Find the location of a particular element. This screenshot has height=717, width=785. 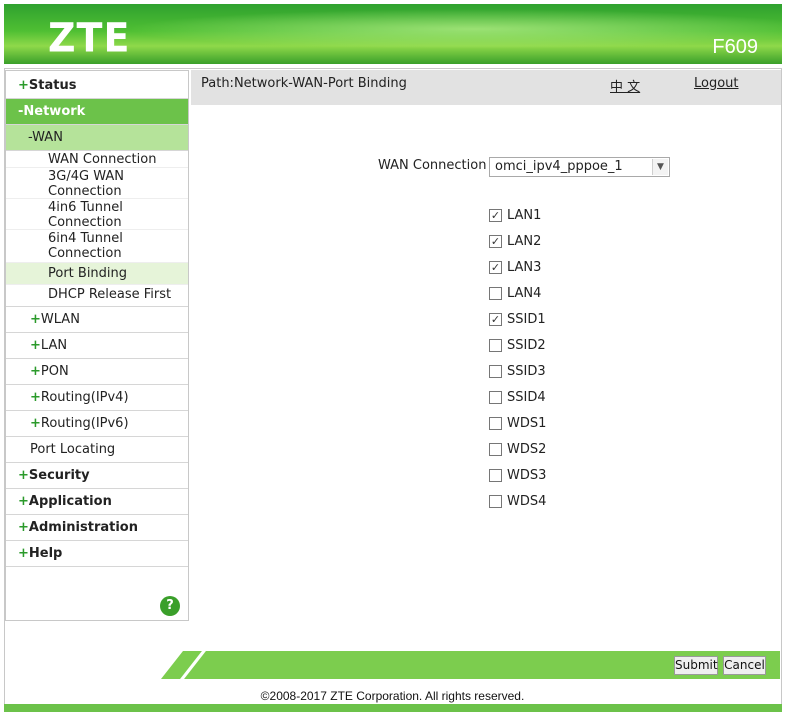

menu-administration: +Administration is located at coordinates (97, 528).